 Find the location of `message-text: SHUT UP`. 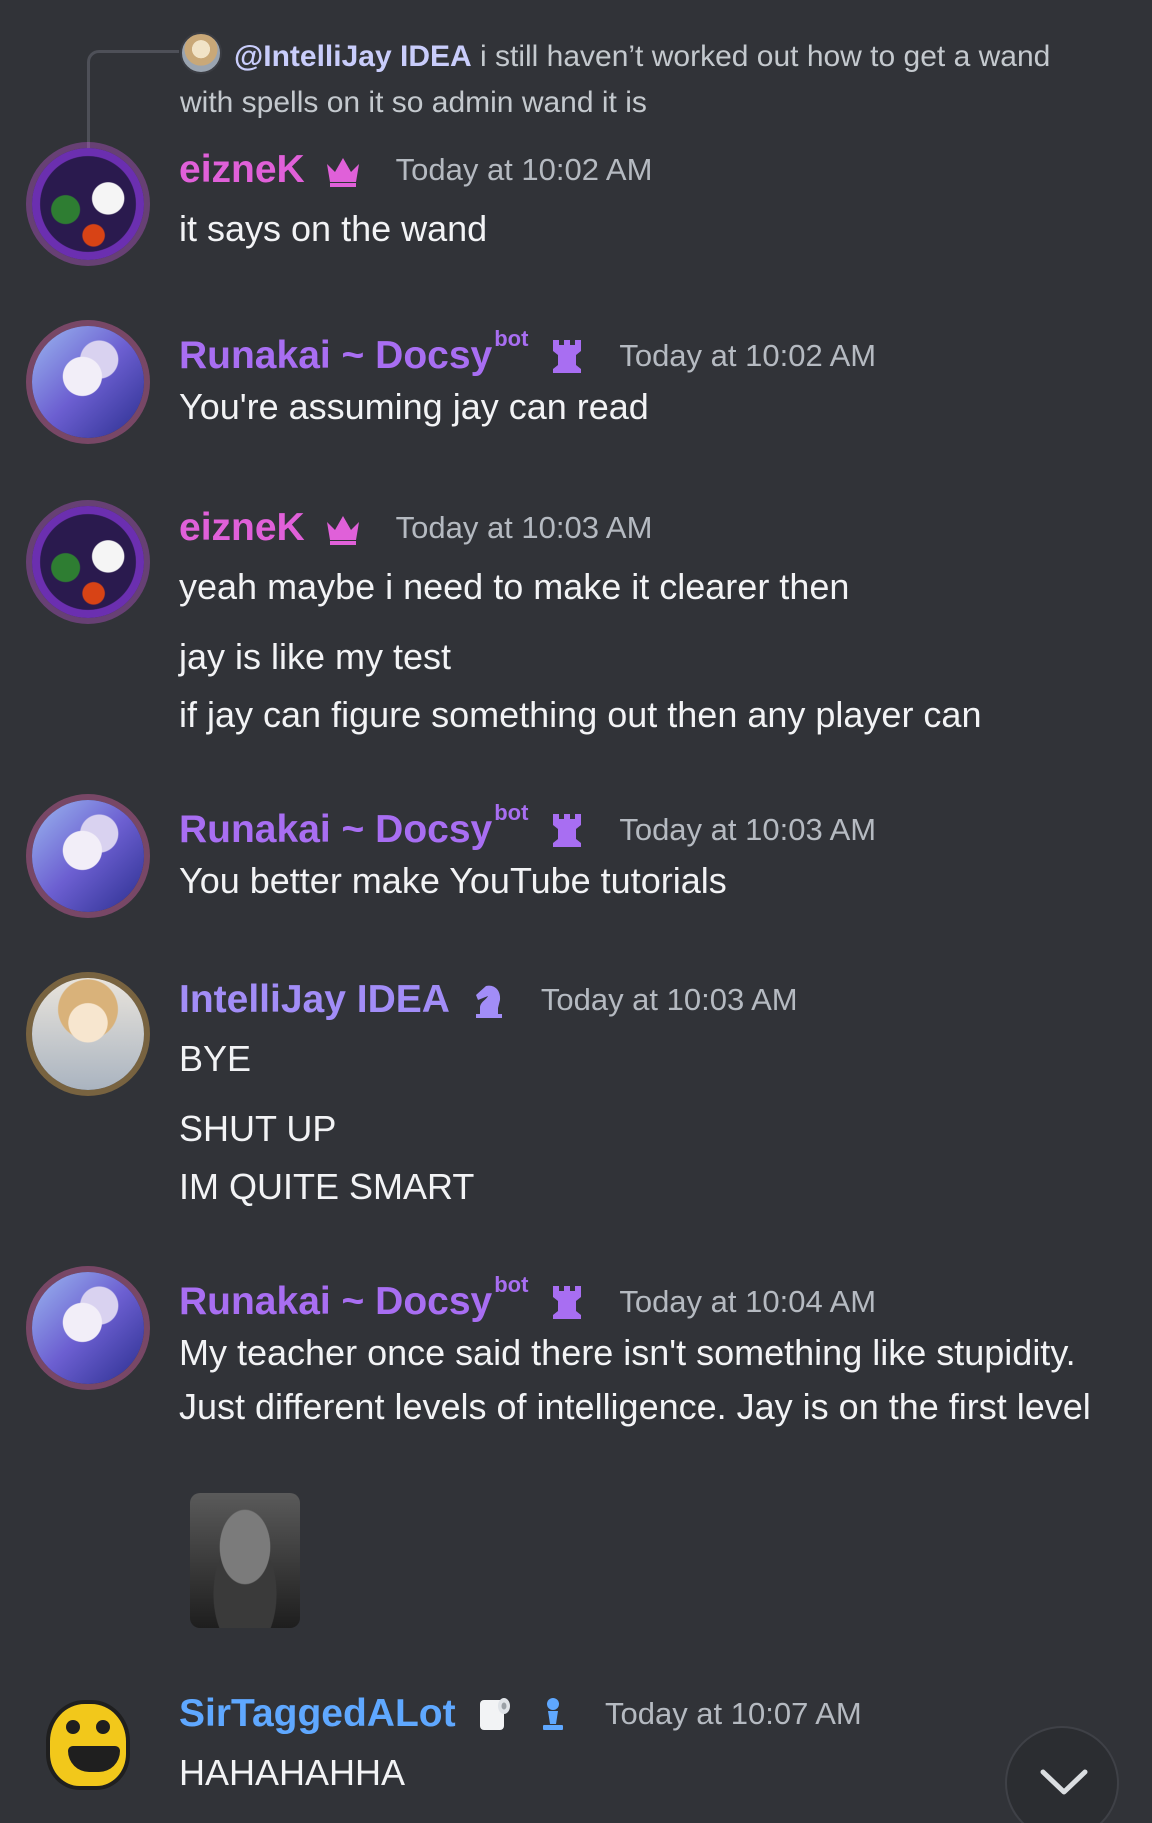

message-text: SHUT UP is located at coordinates (258, 1128).